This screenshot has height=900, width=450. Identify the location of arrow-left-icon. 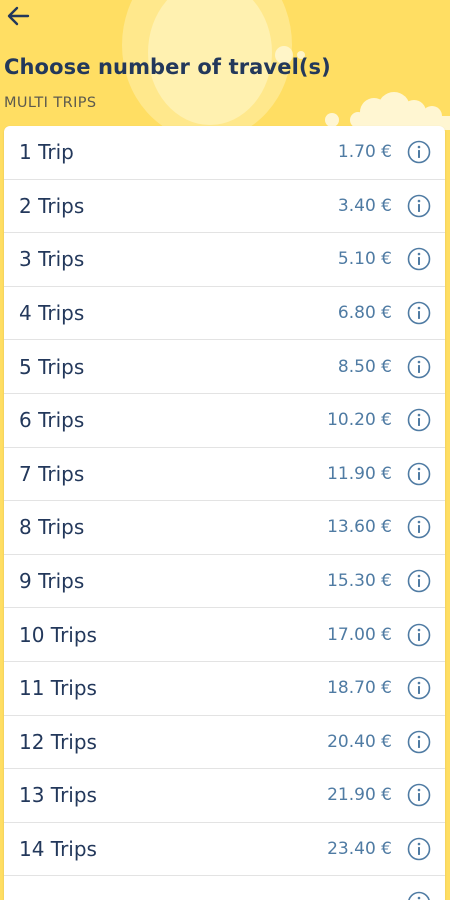
(18, 16).